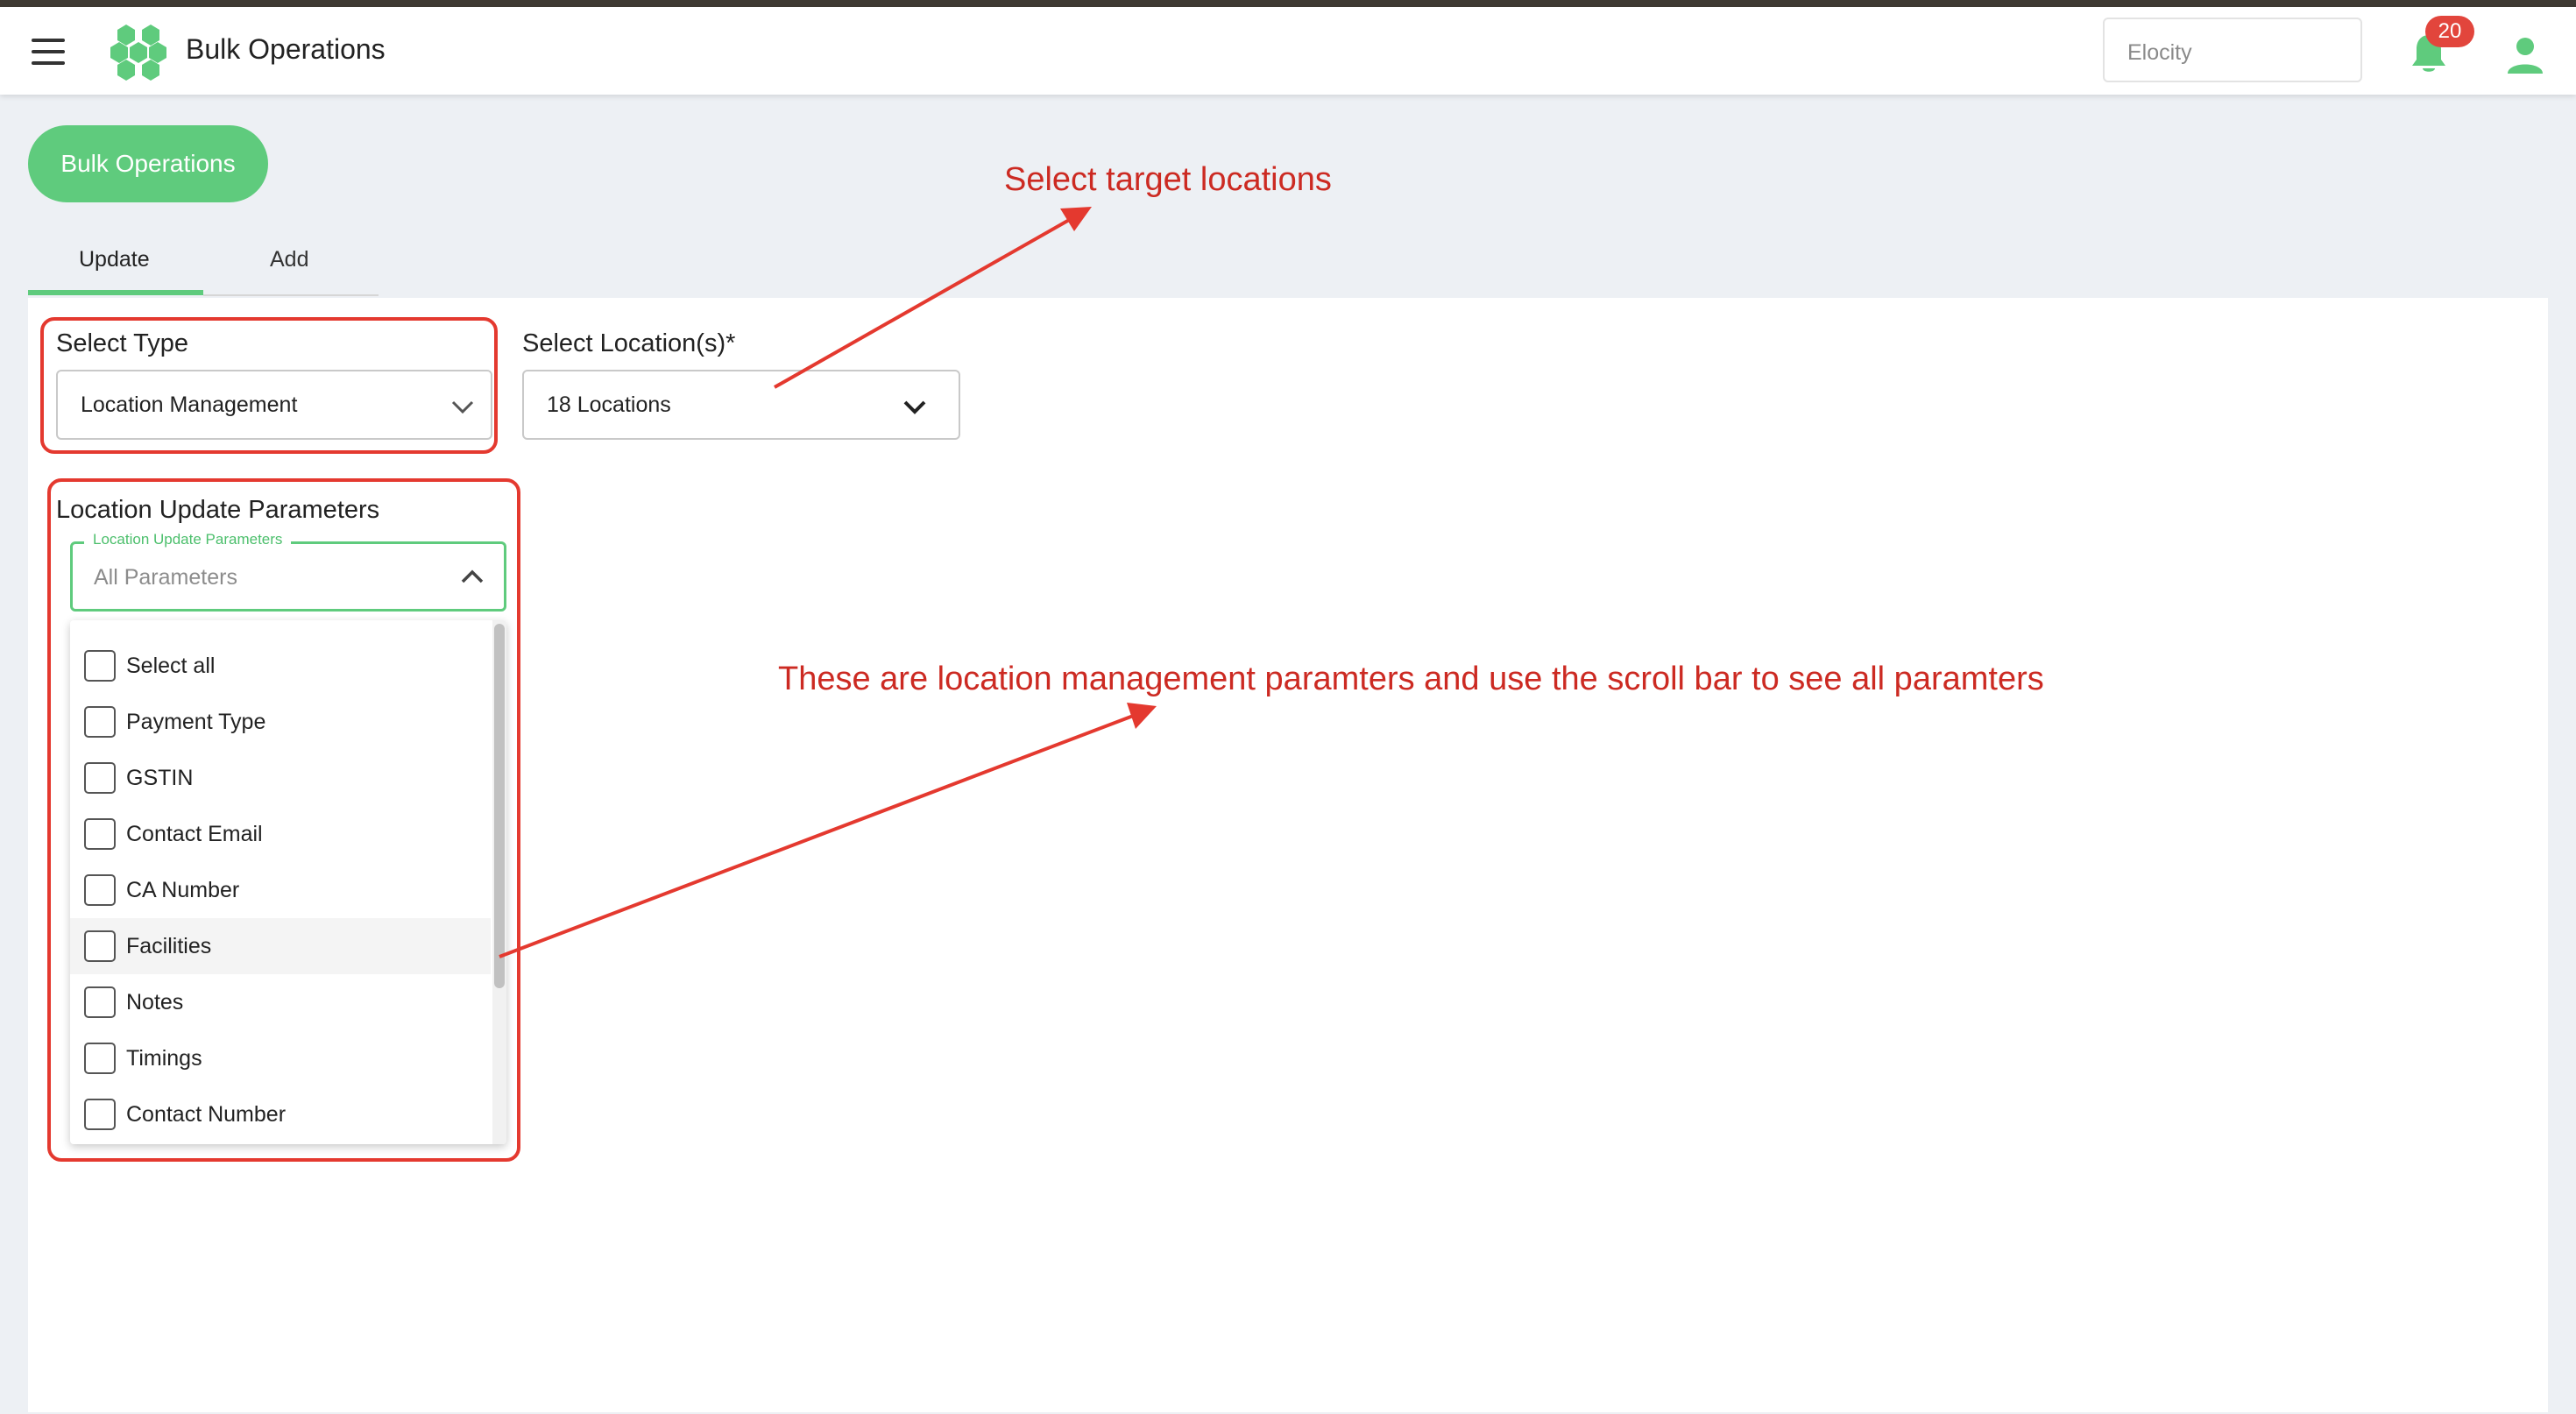 The width and height of the screenshot is (2576, 1414). What do you see at coordinates (283, 820) in the screenshot?
I see `annotation-box-params` at bounding box center [283, 820].